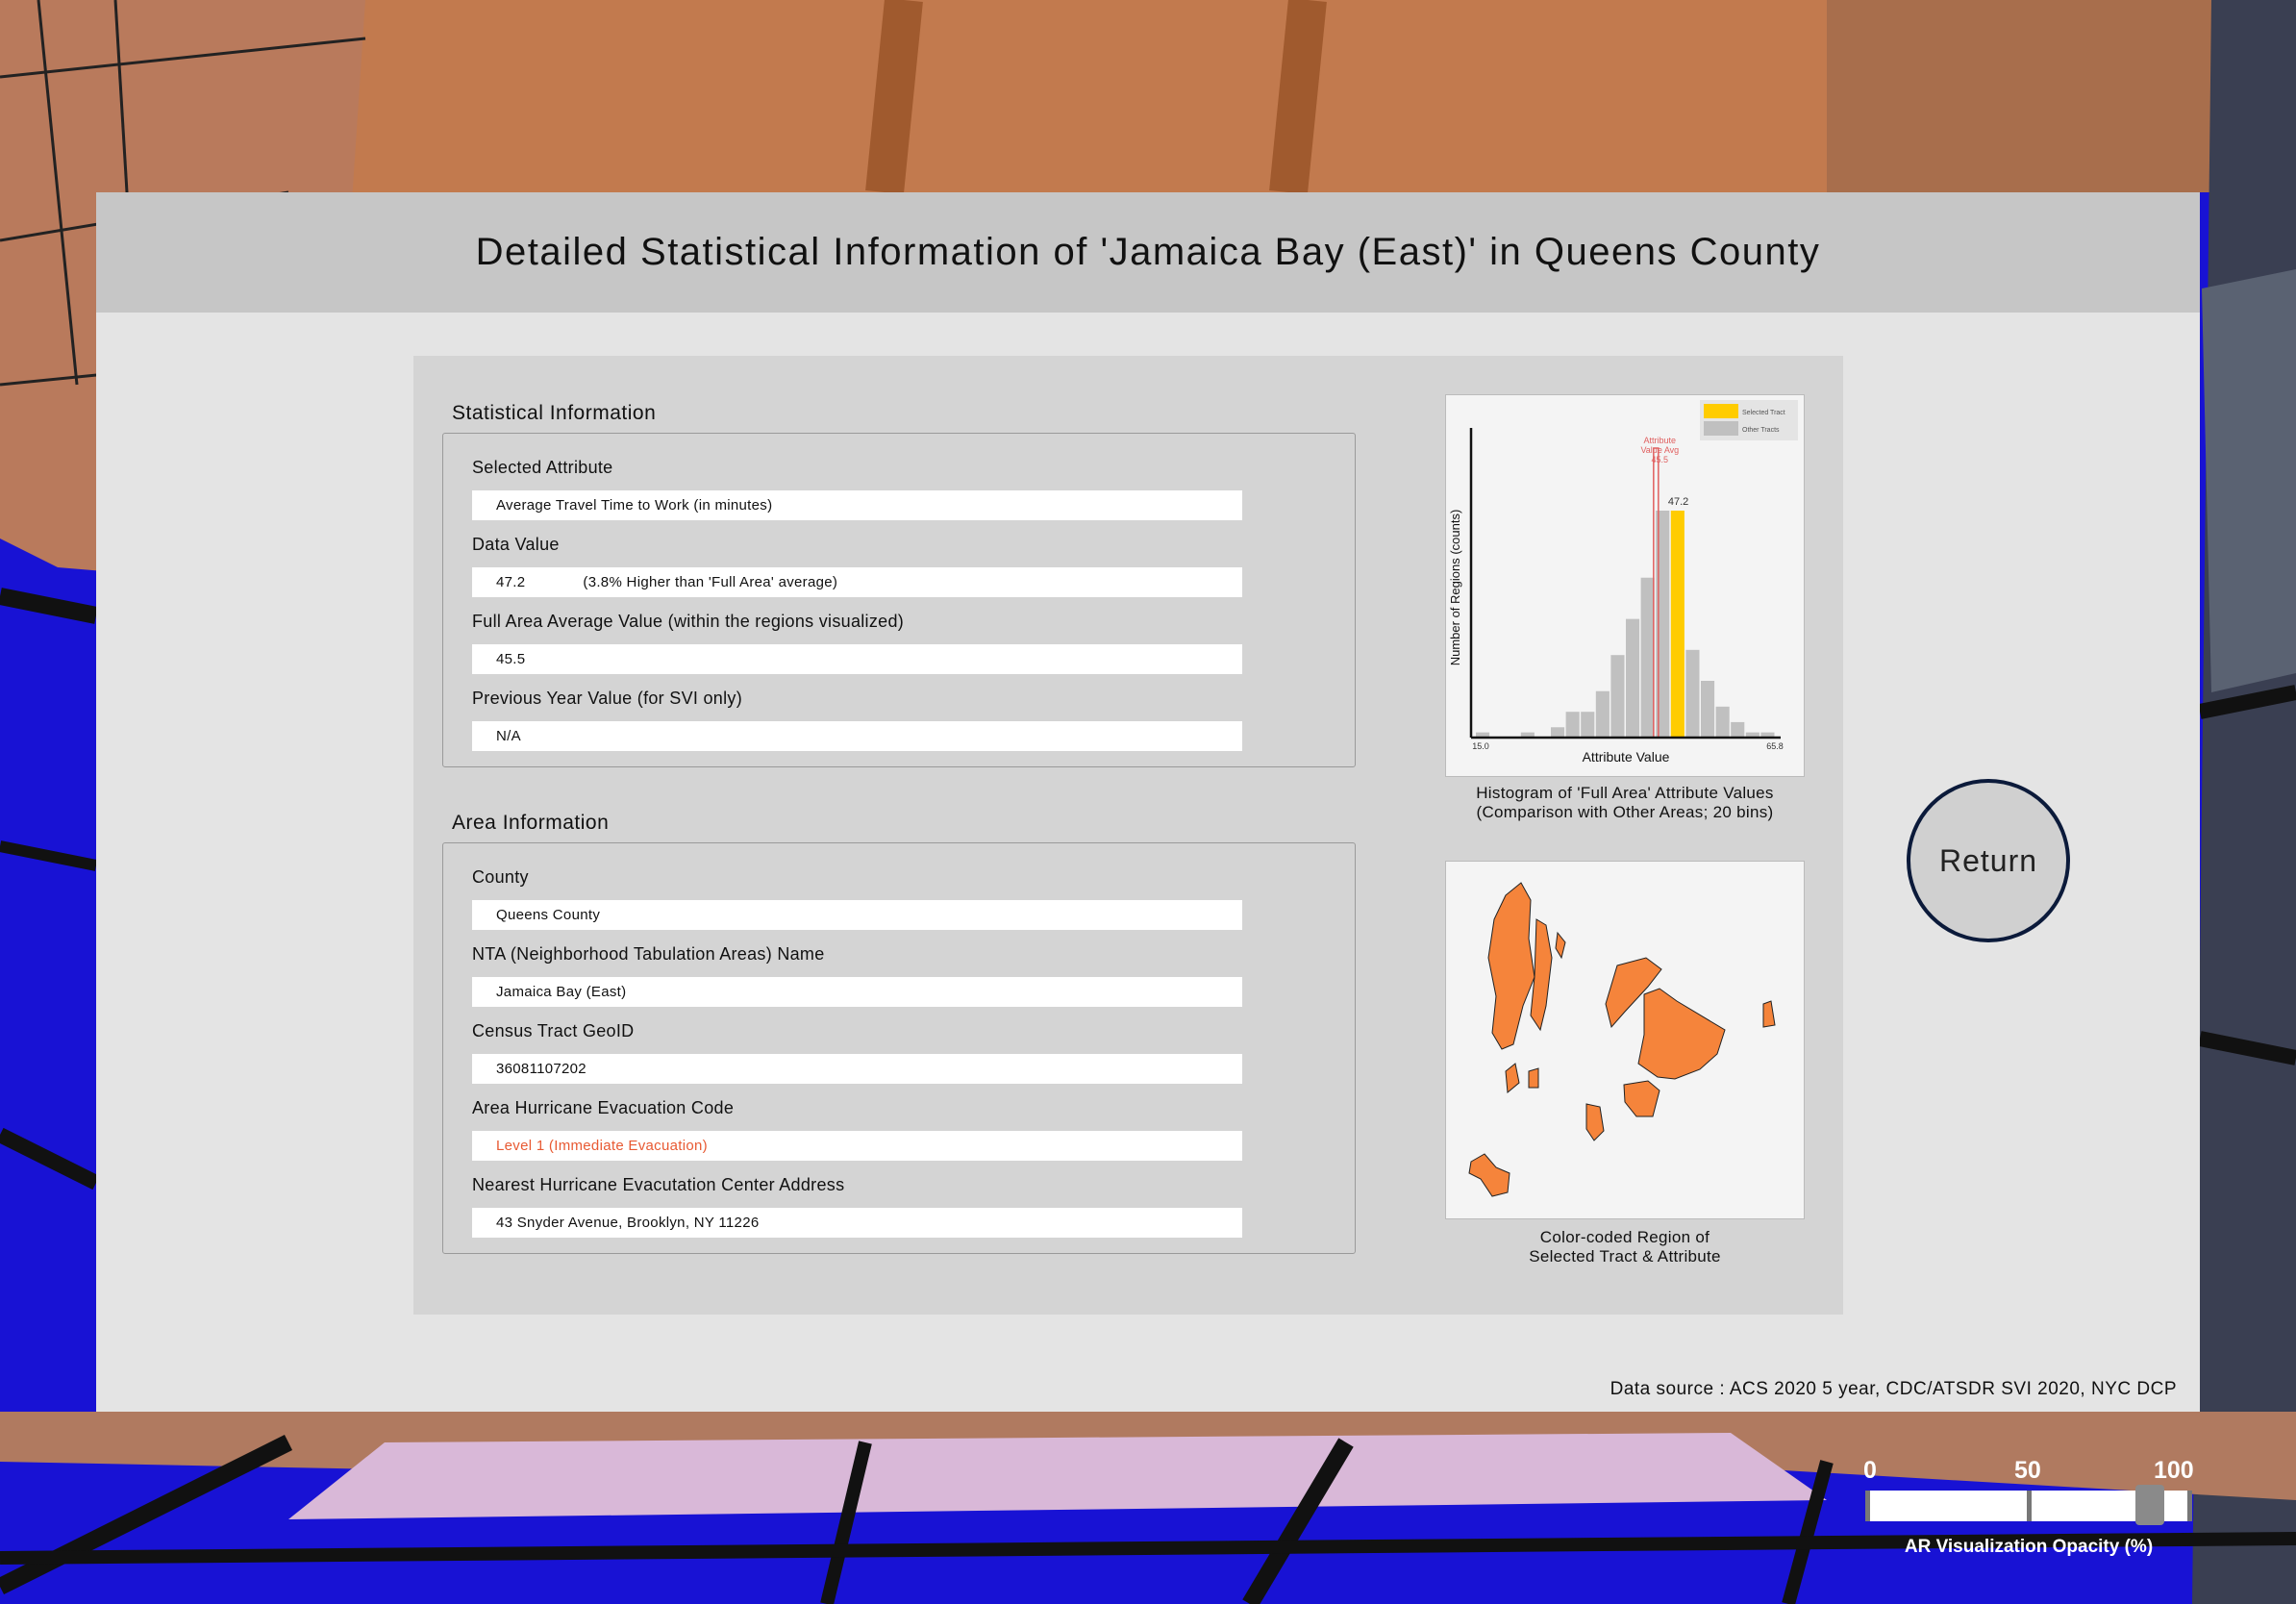 The height and width of the screenshot is (1604, 2296). What do you see at coordinates (531, 823) in the screenshot?
I see `area-info-title: Area Information` at bounding box center [531, 823].